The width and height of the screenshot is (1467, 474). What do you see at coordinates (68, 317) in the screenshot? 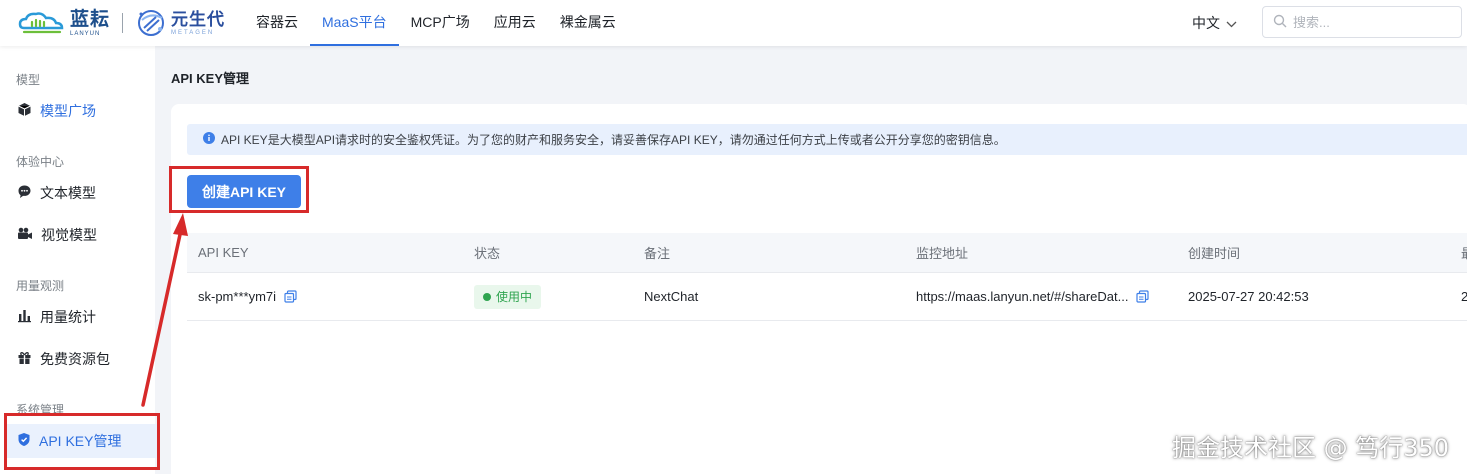
I see `sidebar-item-label: 用量统计` at bounding box center [68, 317].